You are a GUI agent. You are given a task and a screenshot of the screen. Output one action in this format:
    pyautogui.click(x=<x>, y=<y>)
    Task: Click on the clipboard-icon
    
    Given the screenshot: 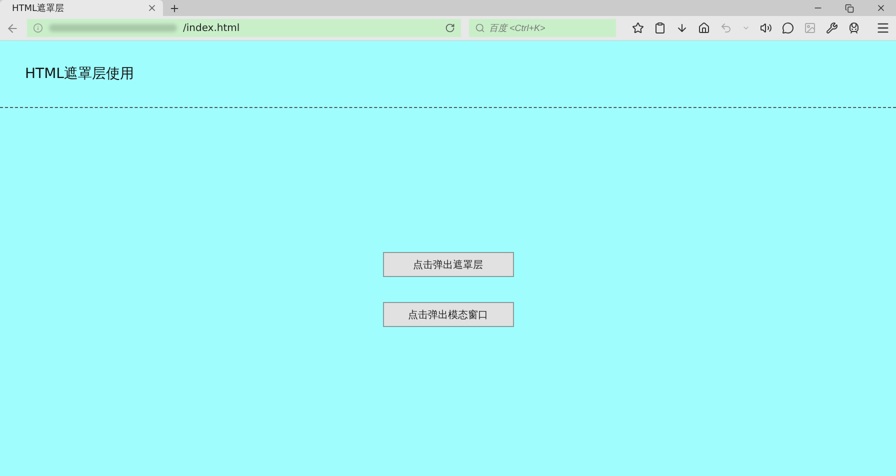 What is the action you would take?
    pyautogui.click(x=660, y=28)
    